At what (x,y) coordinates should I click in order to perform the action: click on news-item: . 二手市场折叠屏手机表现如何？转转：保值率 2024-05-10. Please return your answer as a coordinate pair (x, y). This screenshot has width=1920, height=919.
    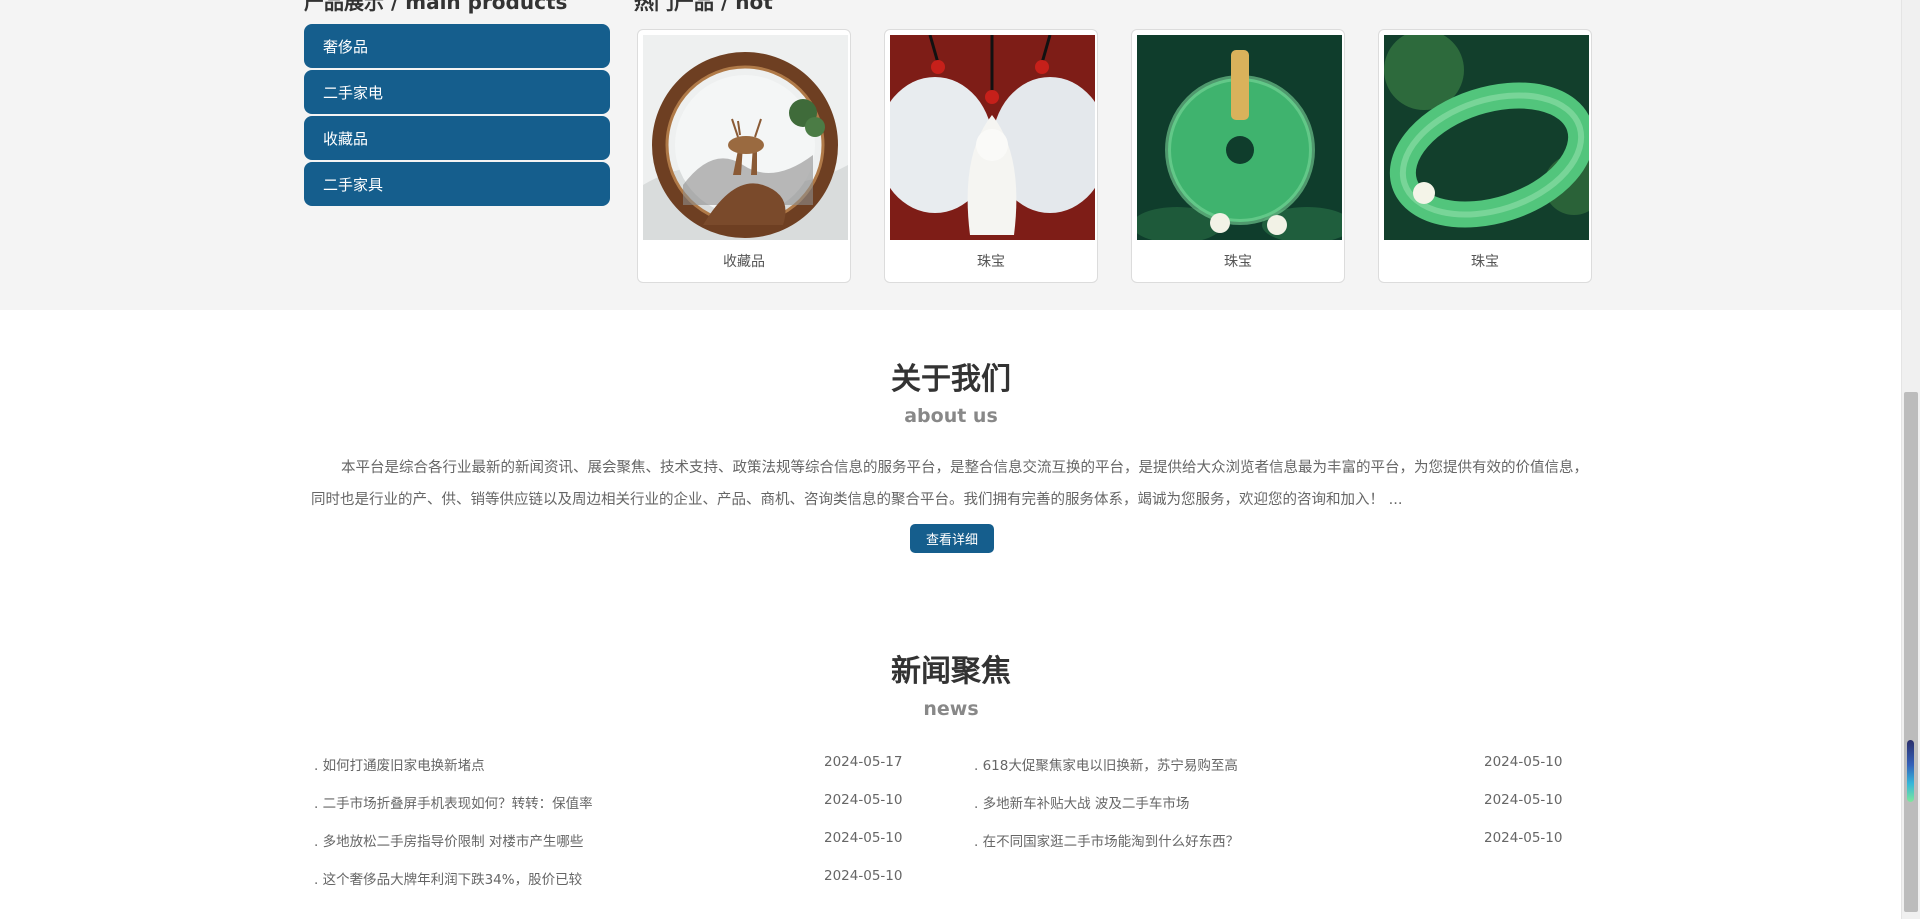
    Looking at the image, I should click on (614, 809).